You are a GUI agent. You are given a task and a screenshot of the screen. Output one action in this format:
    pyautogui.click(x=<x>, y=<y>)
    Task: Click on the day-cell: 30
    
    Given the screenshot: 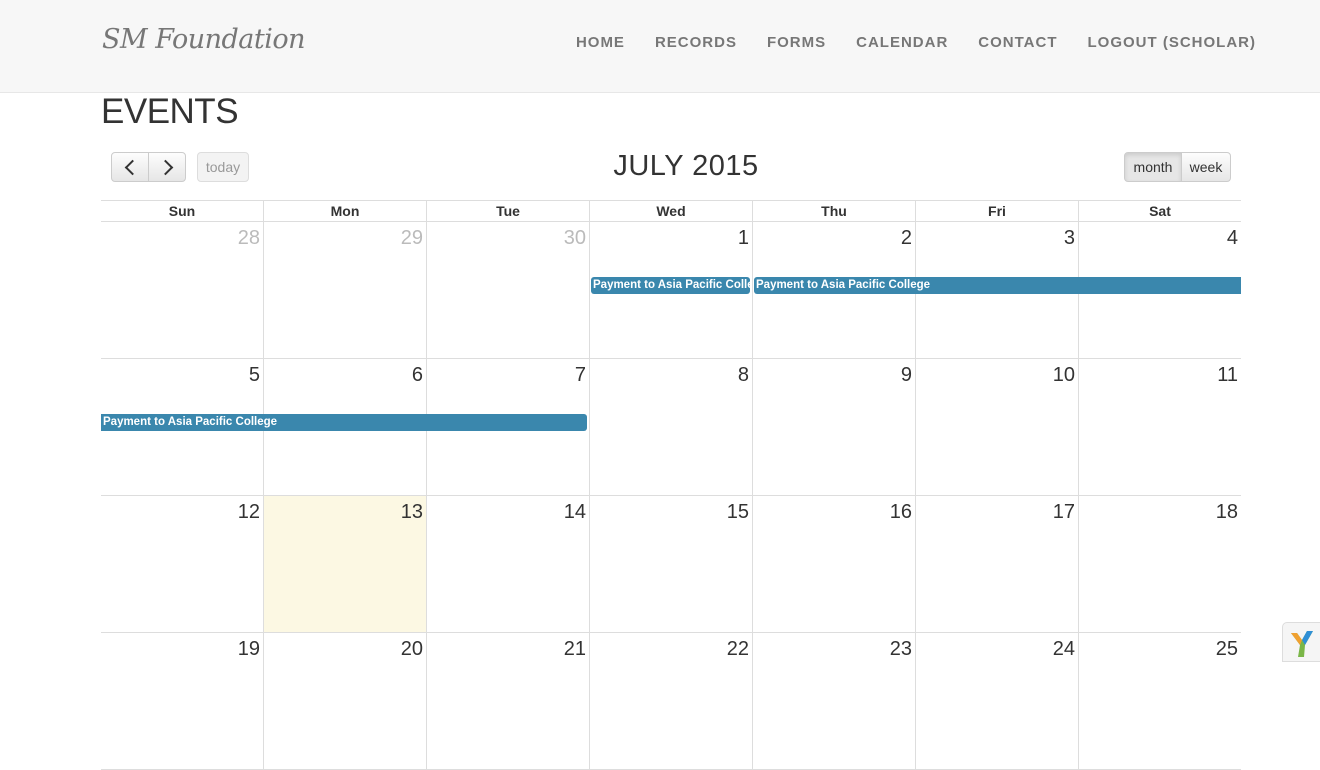 What is the action you would take?
    pyautogui.click(x=507, y=290)
    